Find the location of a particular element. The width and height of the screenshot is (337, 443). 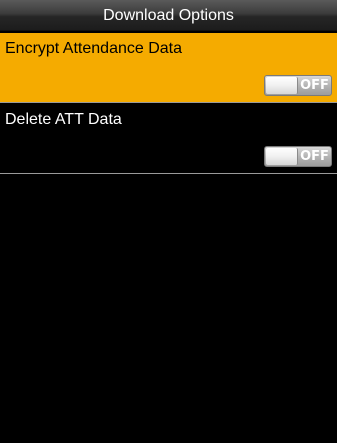

encrypt-attendance-data-toggle: OFF is located at coordinates (298, 85).